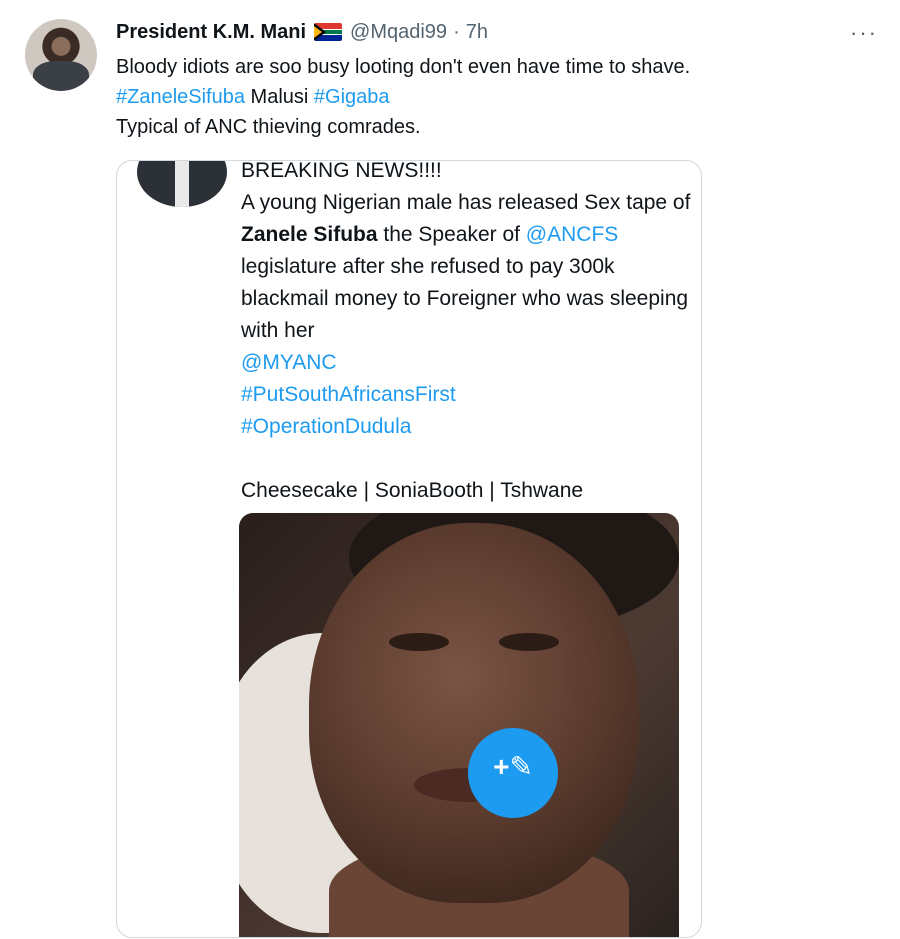  I want to click on media-eye-right, so click(529, 642).